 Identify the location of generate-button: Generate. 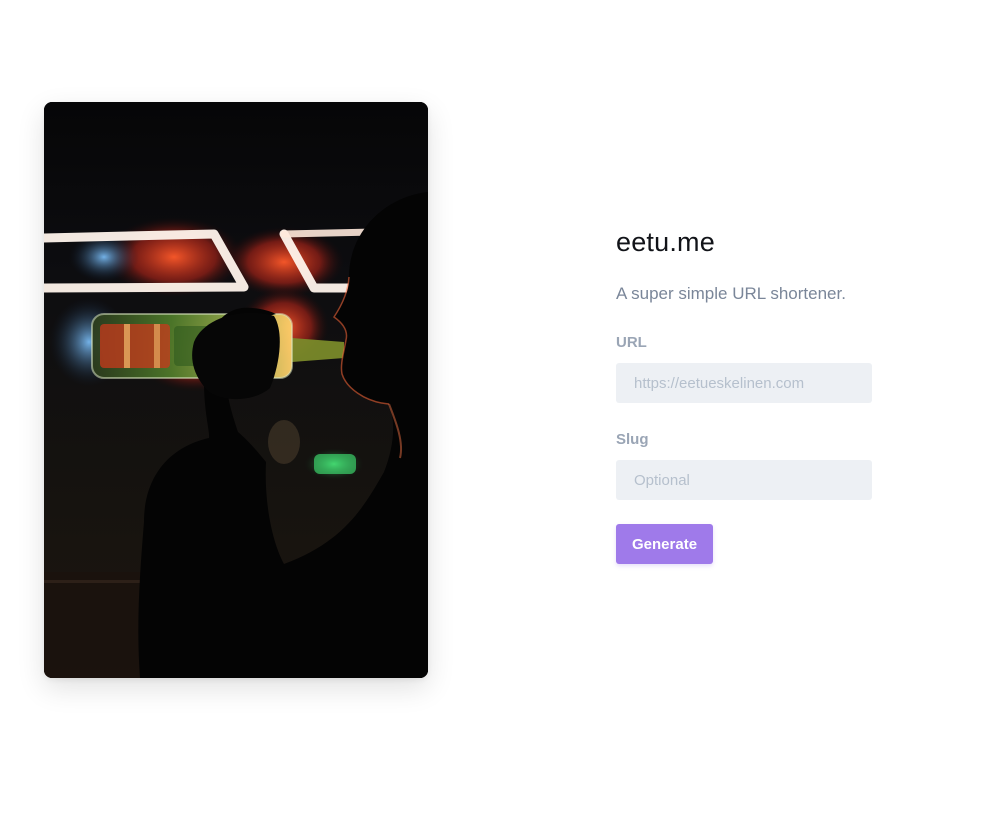
(665, 544).